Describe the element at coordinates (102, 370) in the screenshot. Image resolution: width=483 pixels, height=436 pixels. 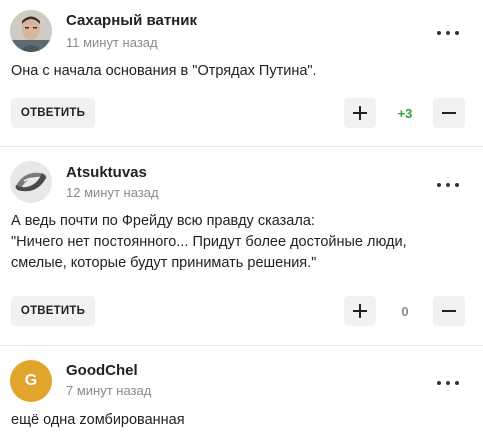
I see `comment-author: GoodChel` at that location.